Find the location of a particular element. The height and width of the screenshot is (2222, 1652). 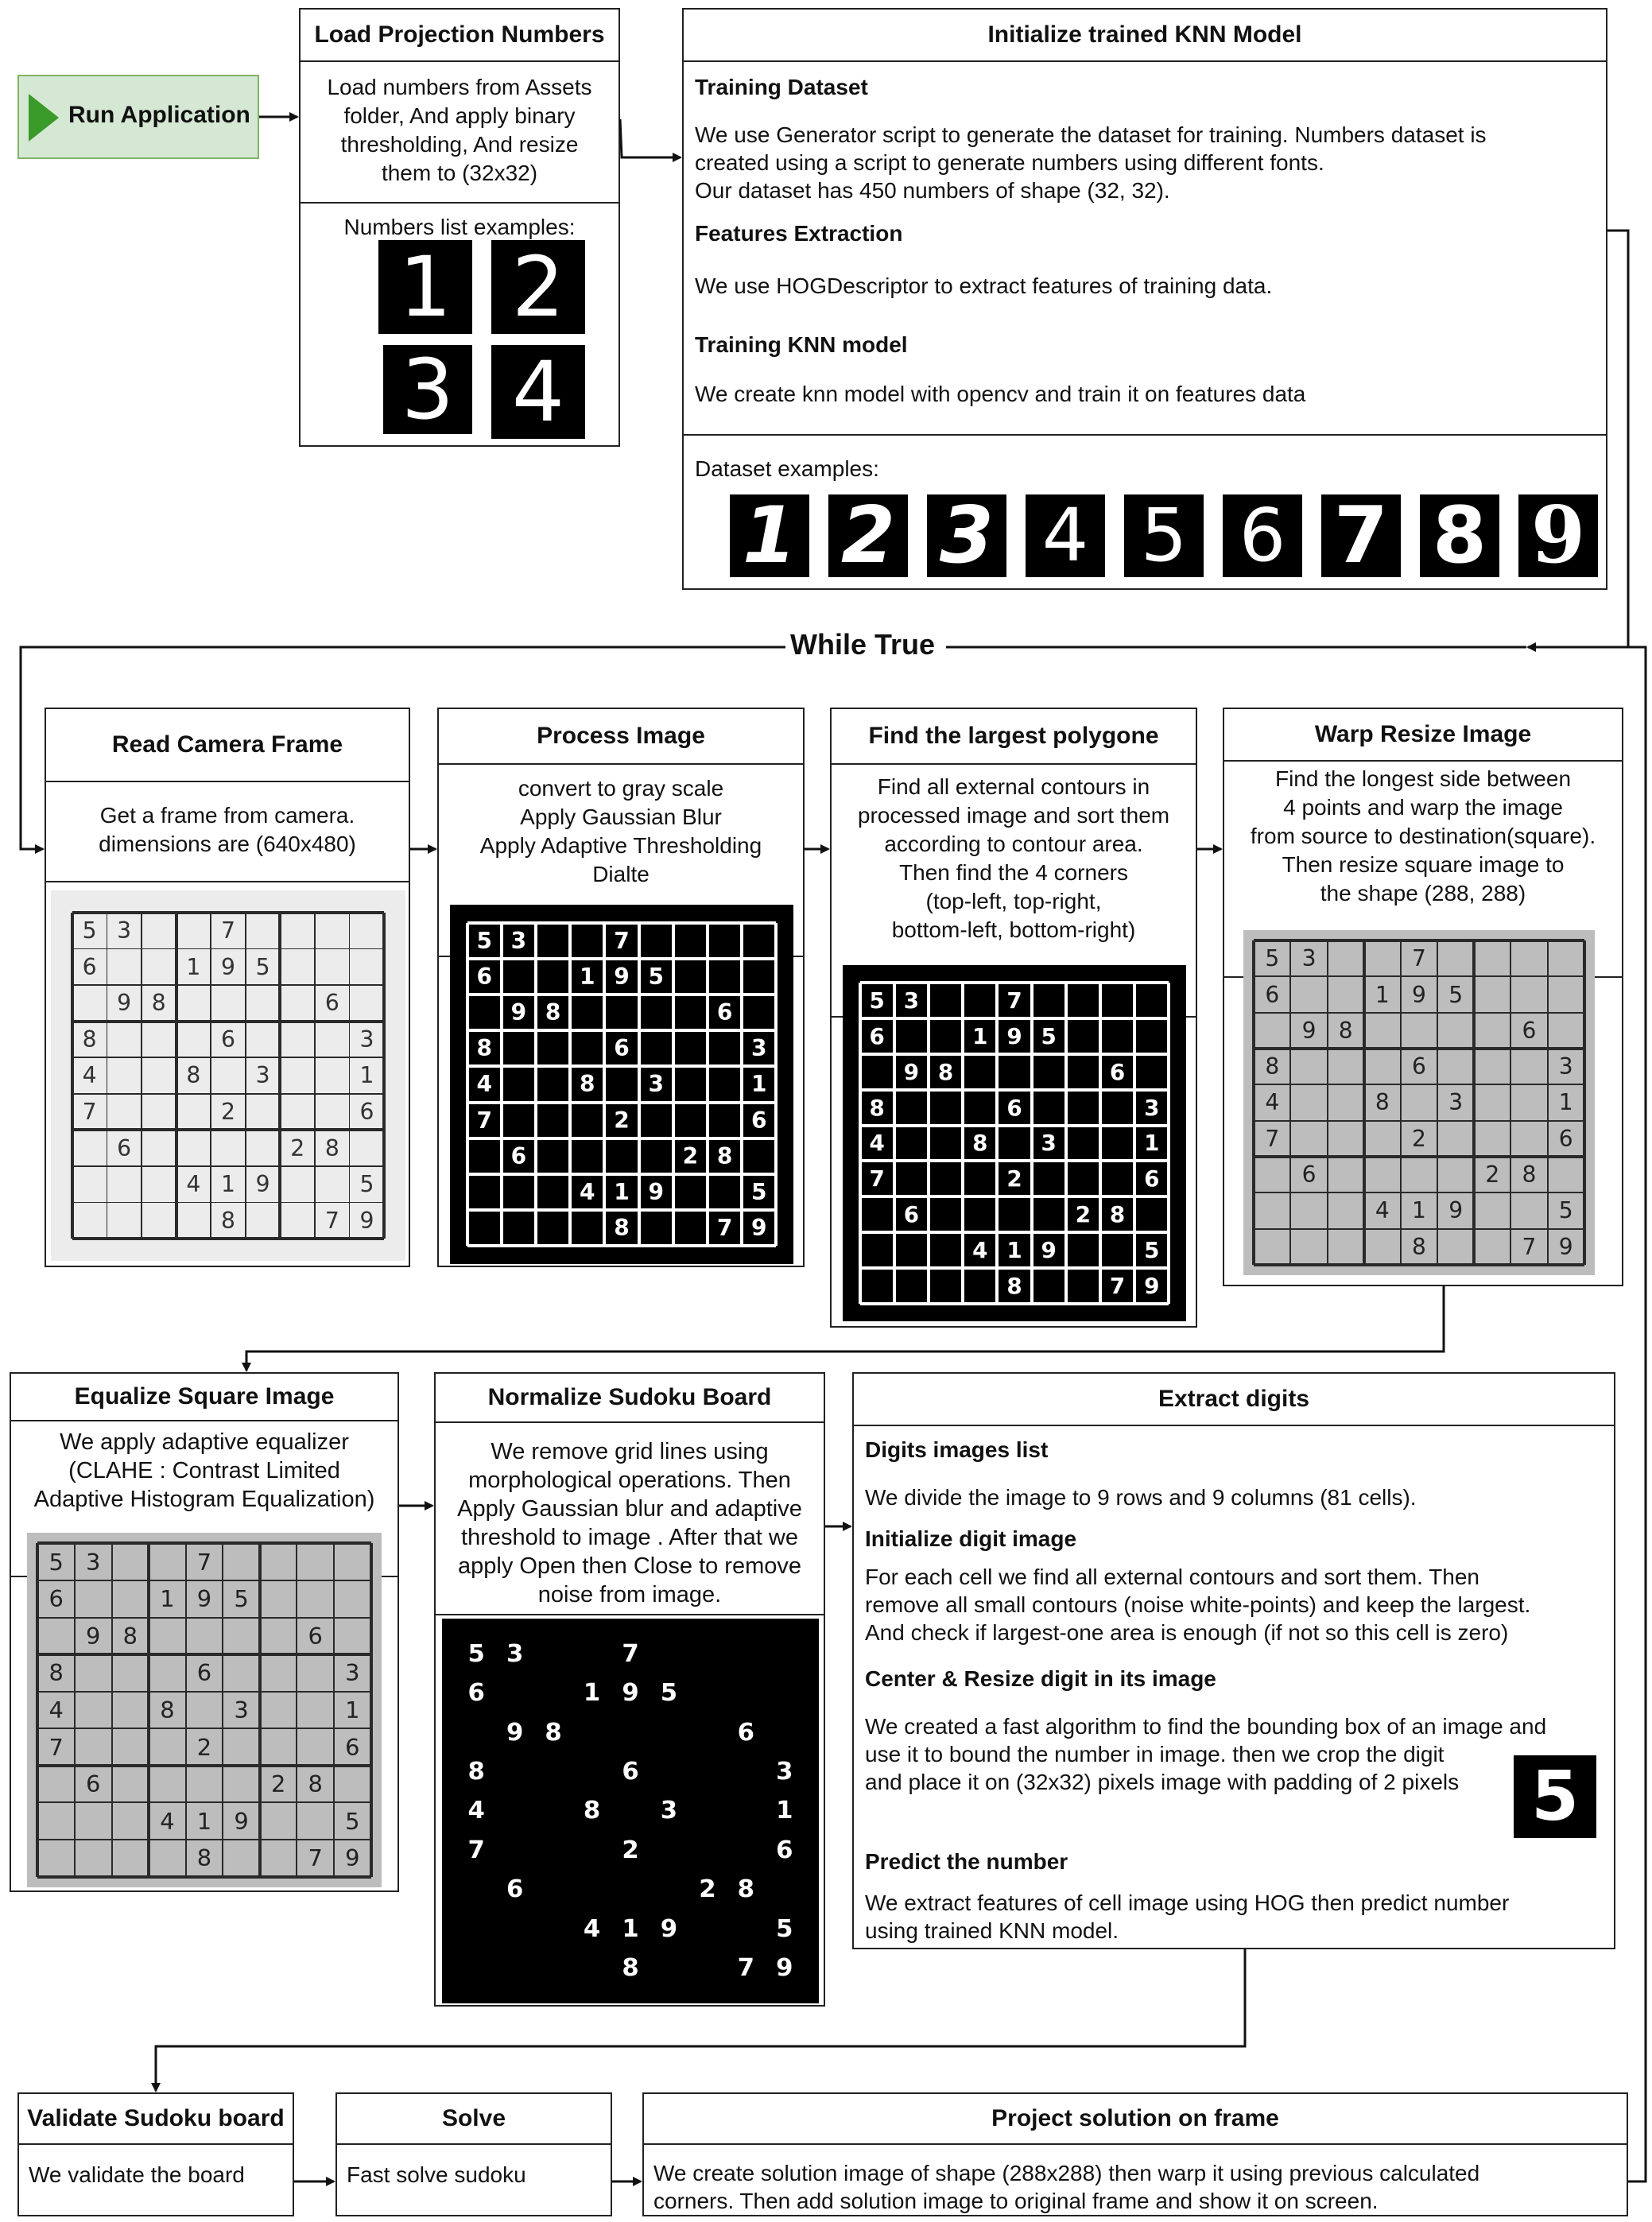

dataset-example: 3 is located at coordinates (966, 535).